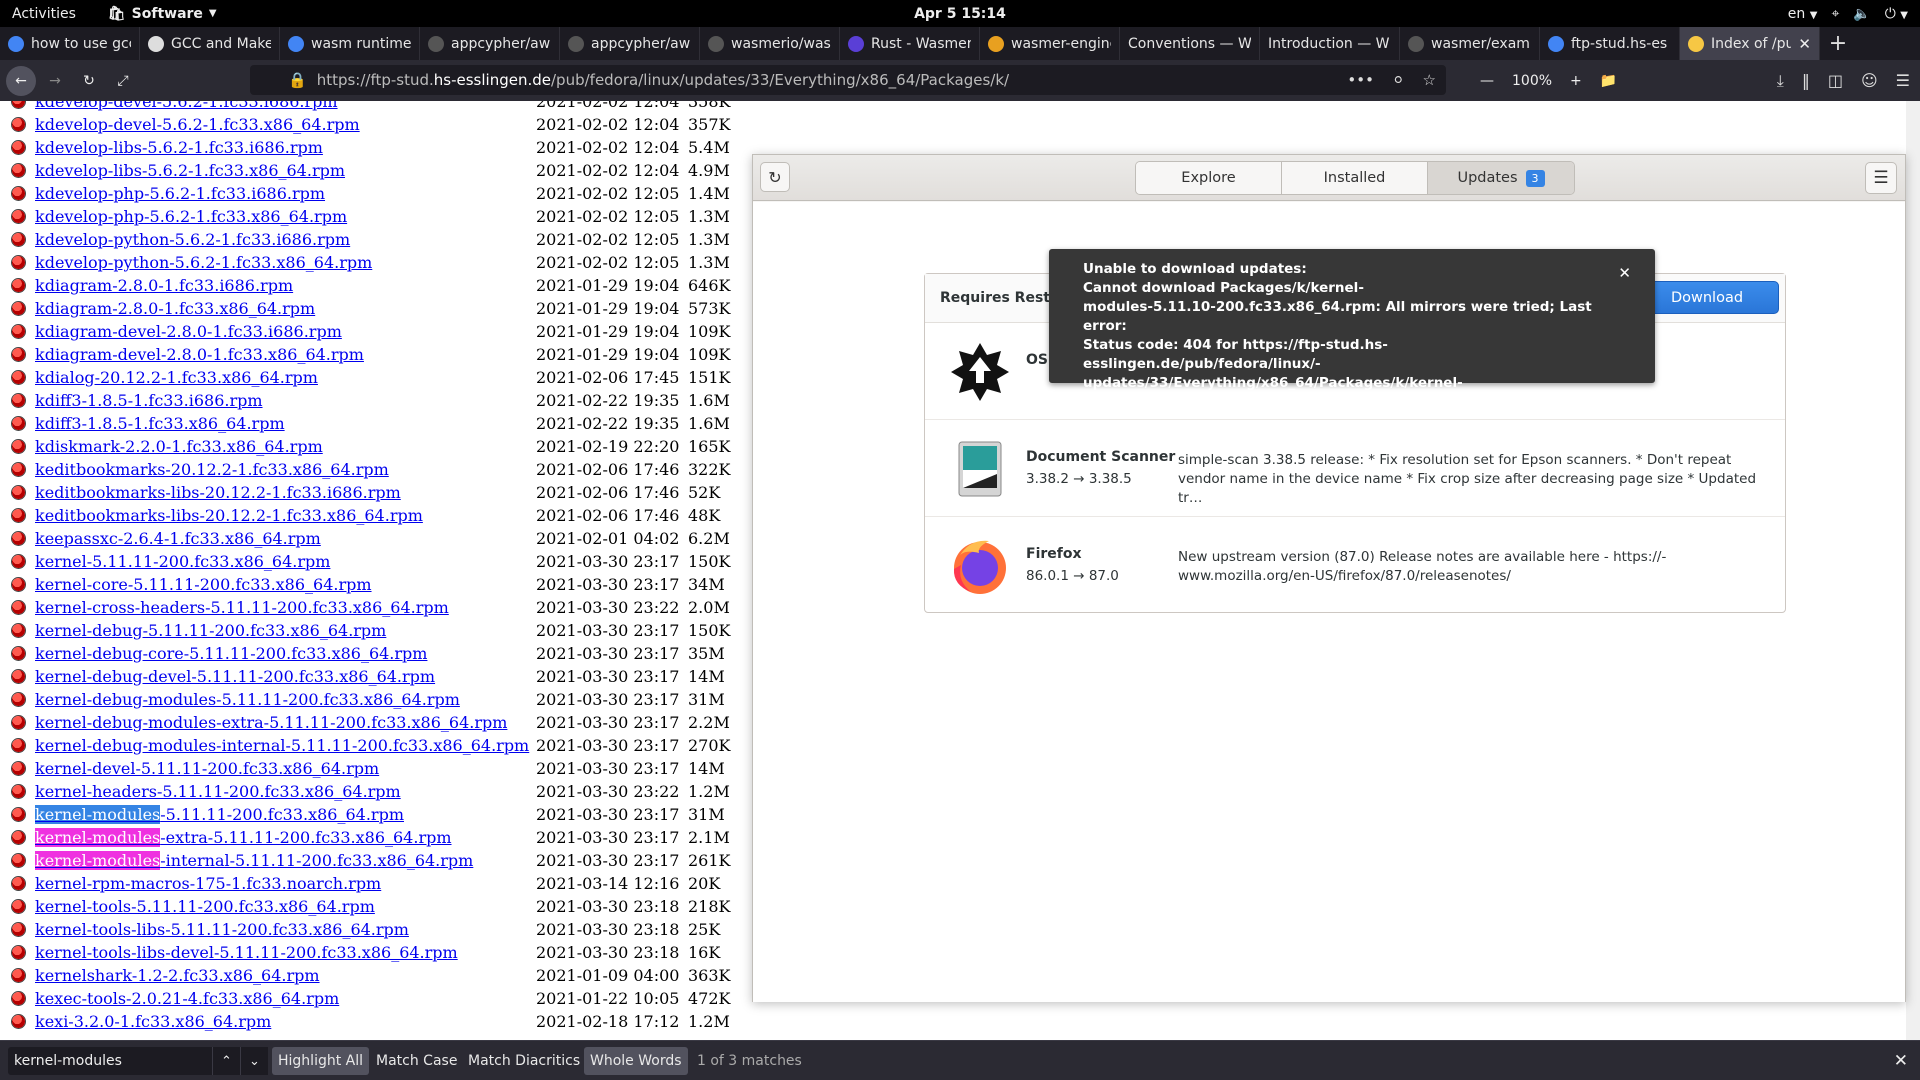  Describe the element at coordinates (1750, 43) in the screenshot. I see `browser-tab: Index of /pu ✕` at that location.